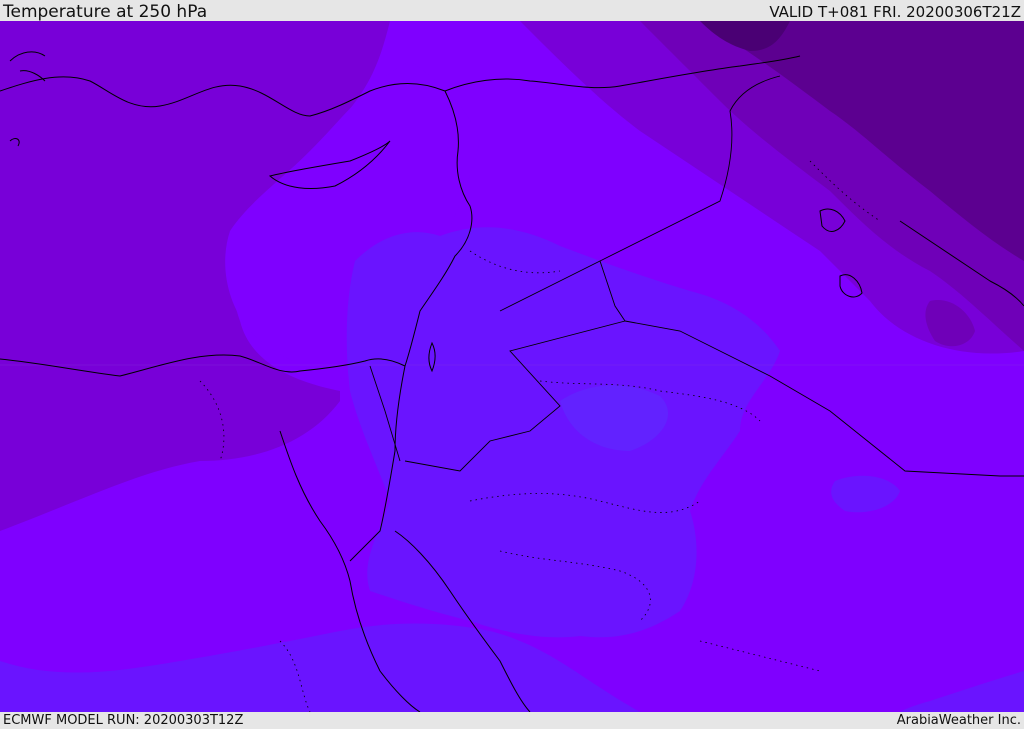  Describe the element at coordinates (123, 720) in the screenshot. I see `model-run-label: ECMWF MODEL RUN: 20200303T12Z` at that location.